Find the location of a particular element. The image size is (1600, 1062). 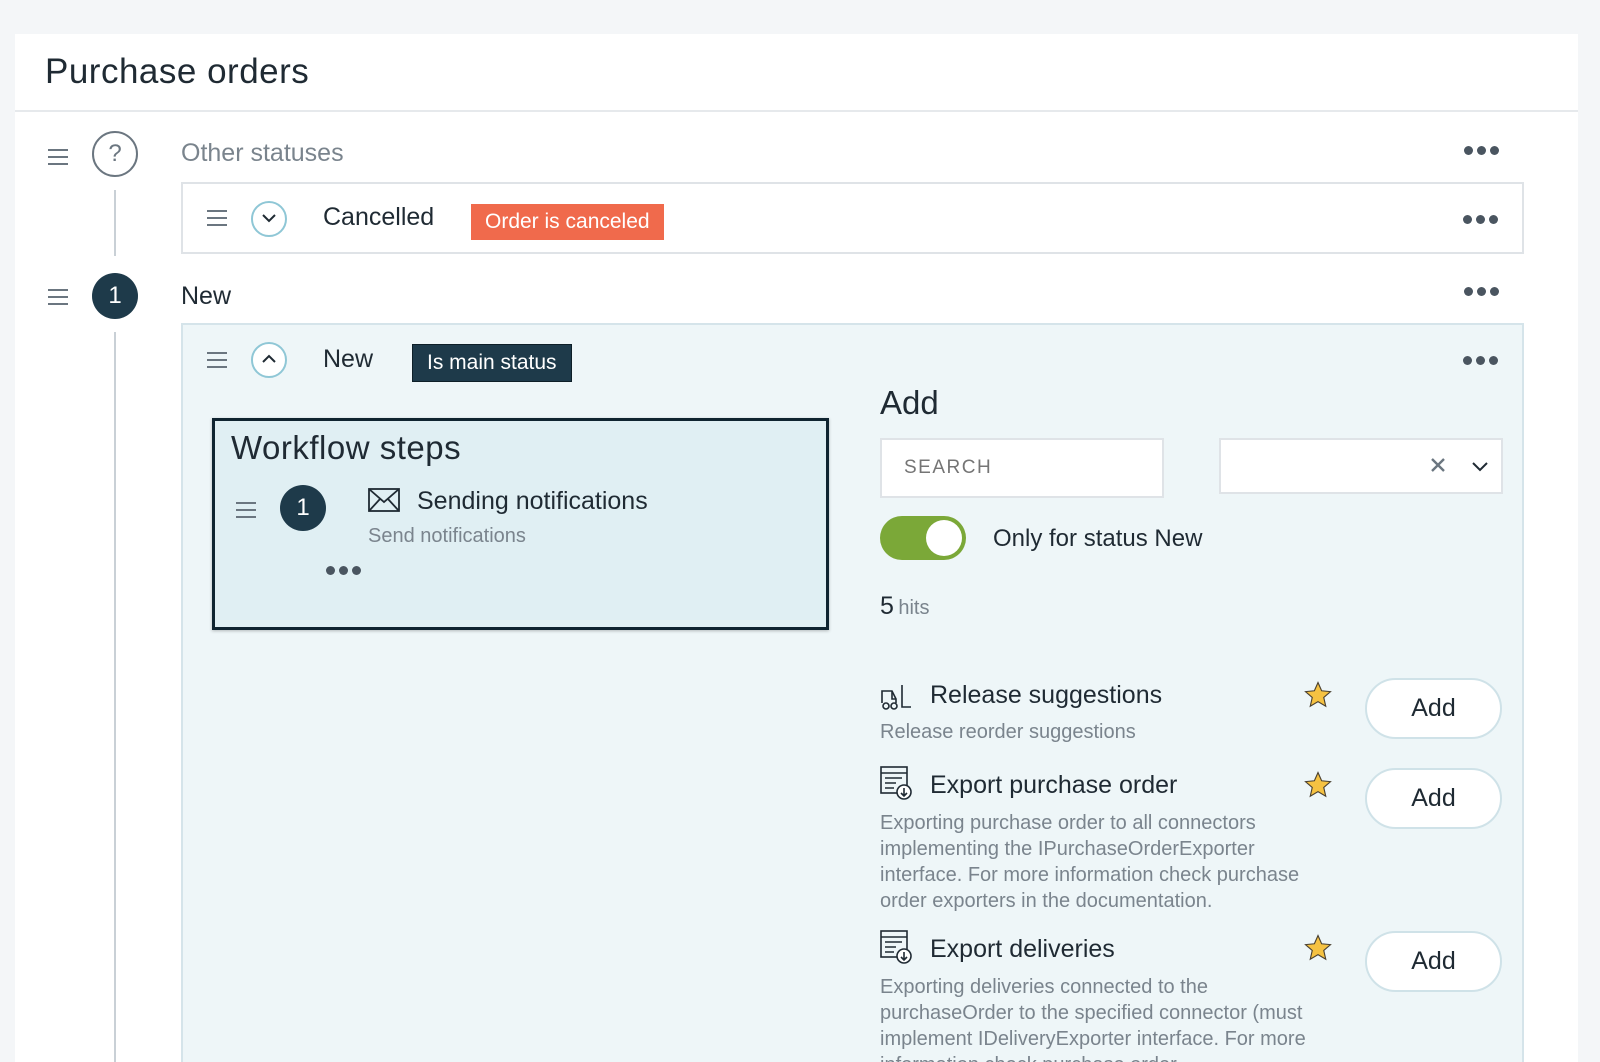

item-title: Export deliveries is located at coordinates (1022, 949).